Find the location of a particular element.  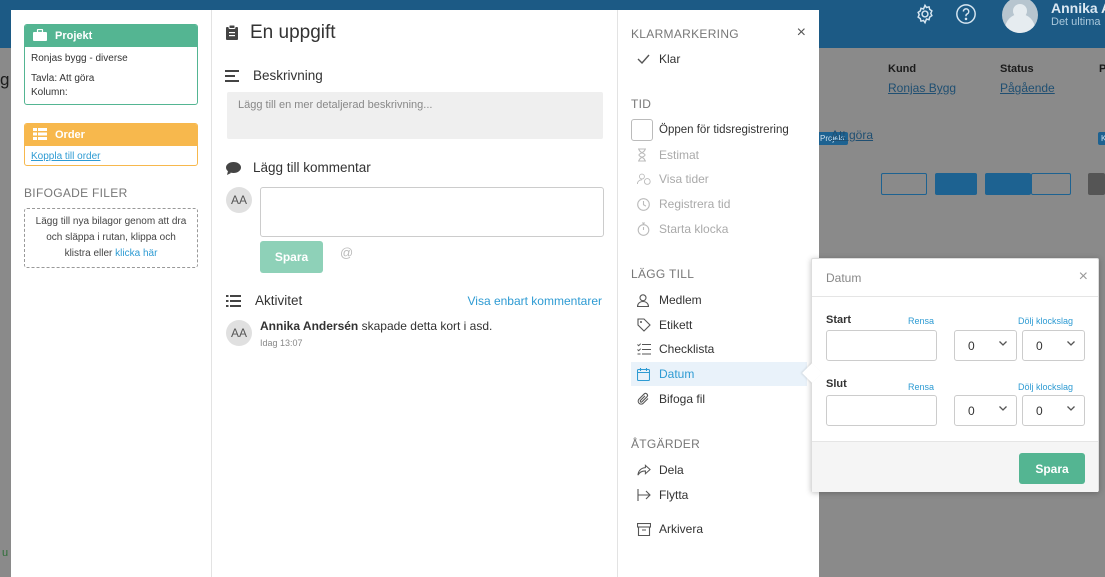

time-registration-label: Öppen för tidsregistrering is located at coordinates (724, 130).